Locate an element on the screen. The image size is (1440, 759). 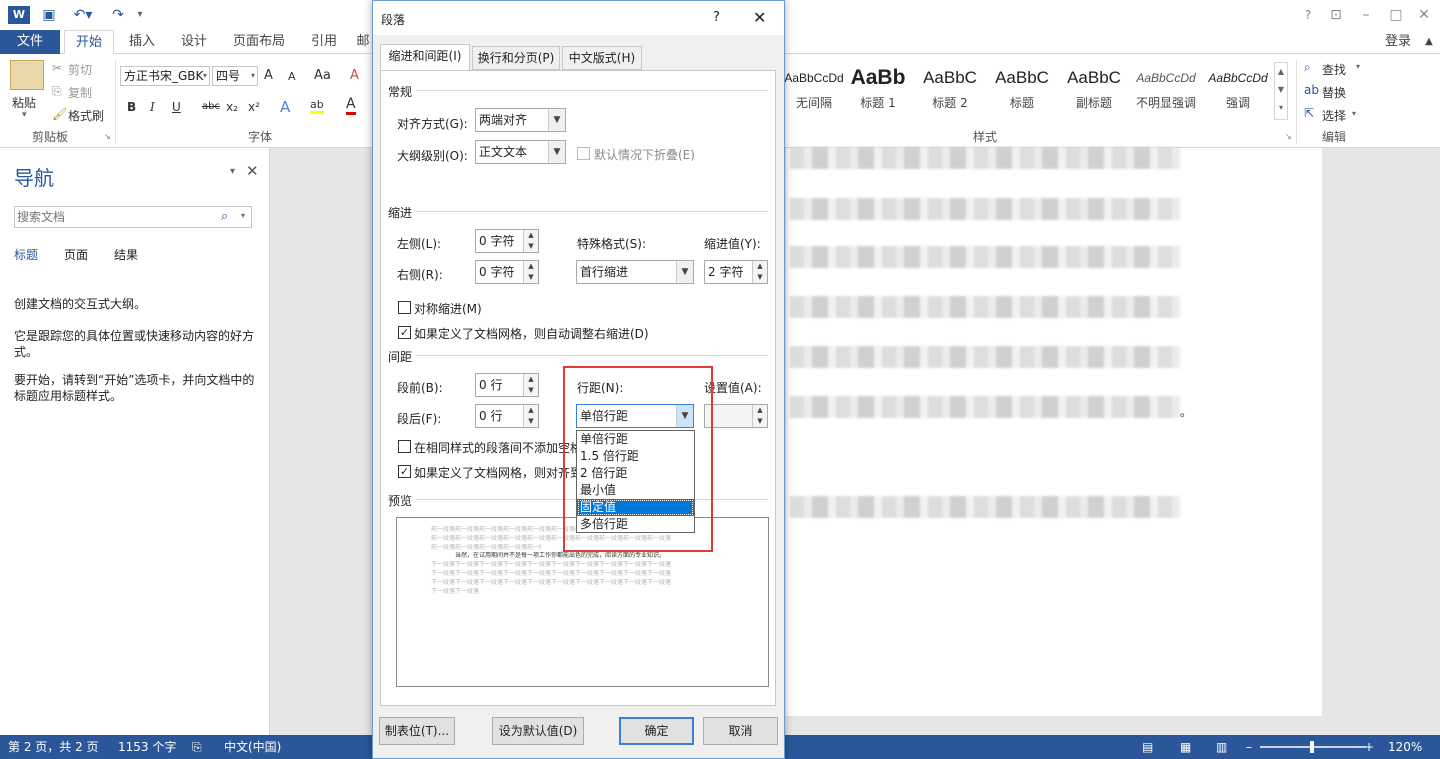
grow-font-button: A is located at coordinates (268, 75).